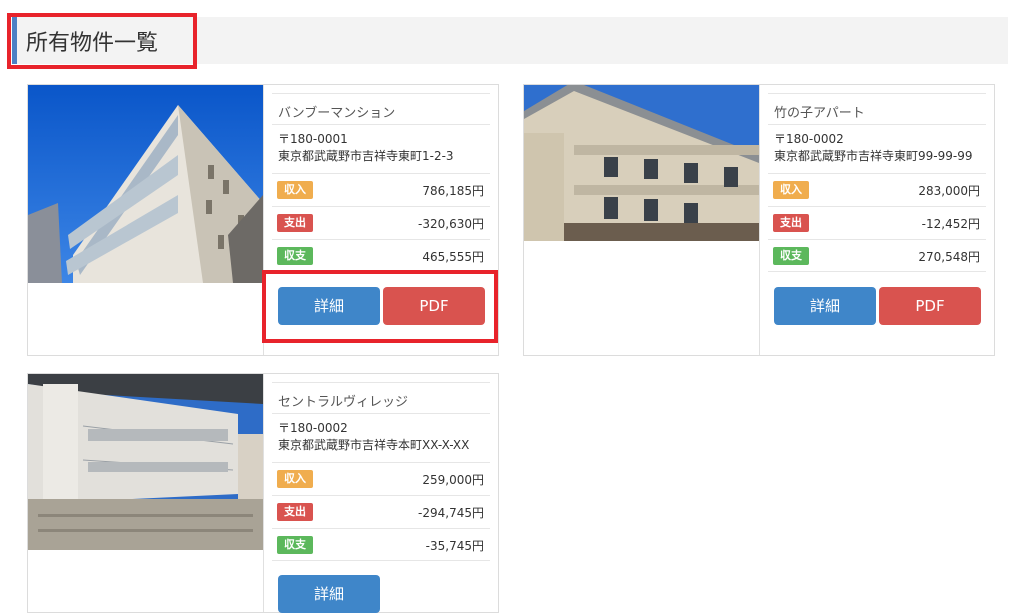 Image resolution: width=1024 pixels, height=613 pixels. I want to click on postal-code: 〒180-0001, so click(313, 139).